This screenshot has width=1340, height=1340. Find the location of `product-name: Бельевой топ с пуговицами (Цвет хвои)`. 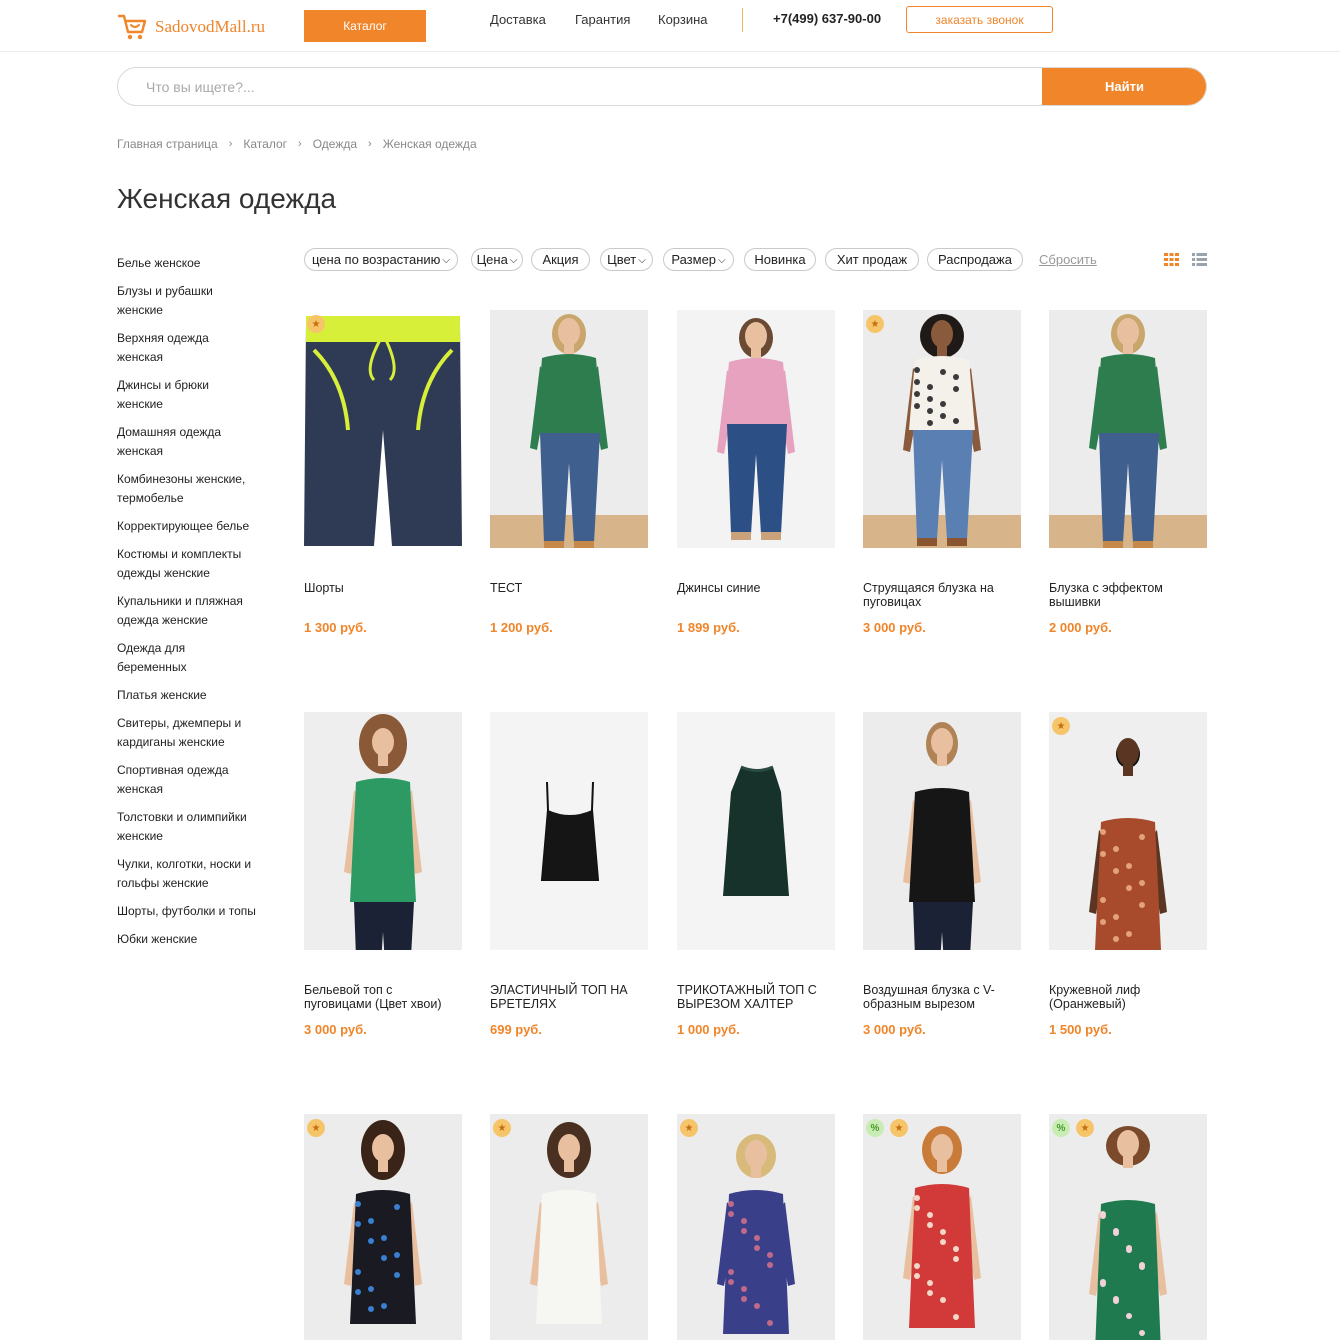

product-name: Бельевой топ с пуговицами (Цвет хвои) is located at coordinates (383, 997).